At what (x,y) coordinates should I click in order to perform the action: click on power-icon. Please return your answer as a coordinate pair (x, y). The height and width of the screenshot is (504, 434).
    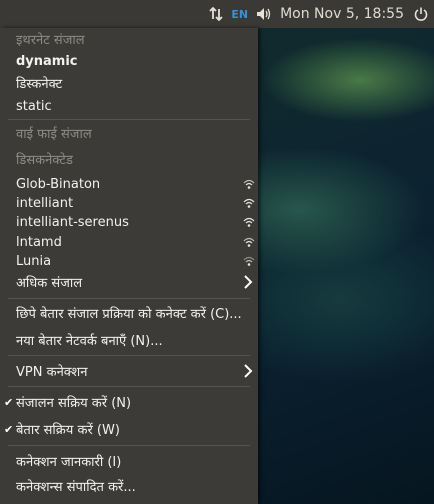
    Looking at the image, I should click on (421, 14).